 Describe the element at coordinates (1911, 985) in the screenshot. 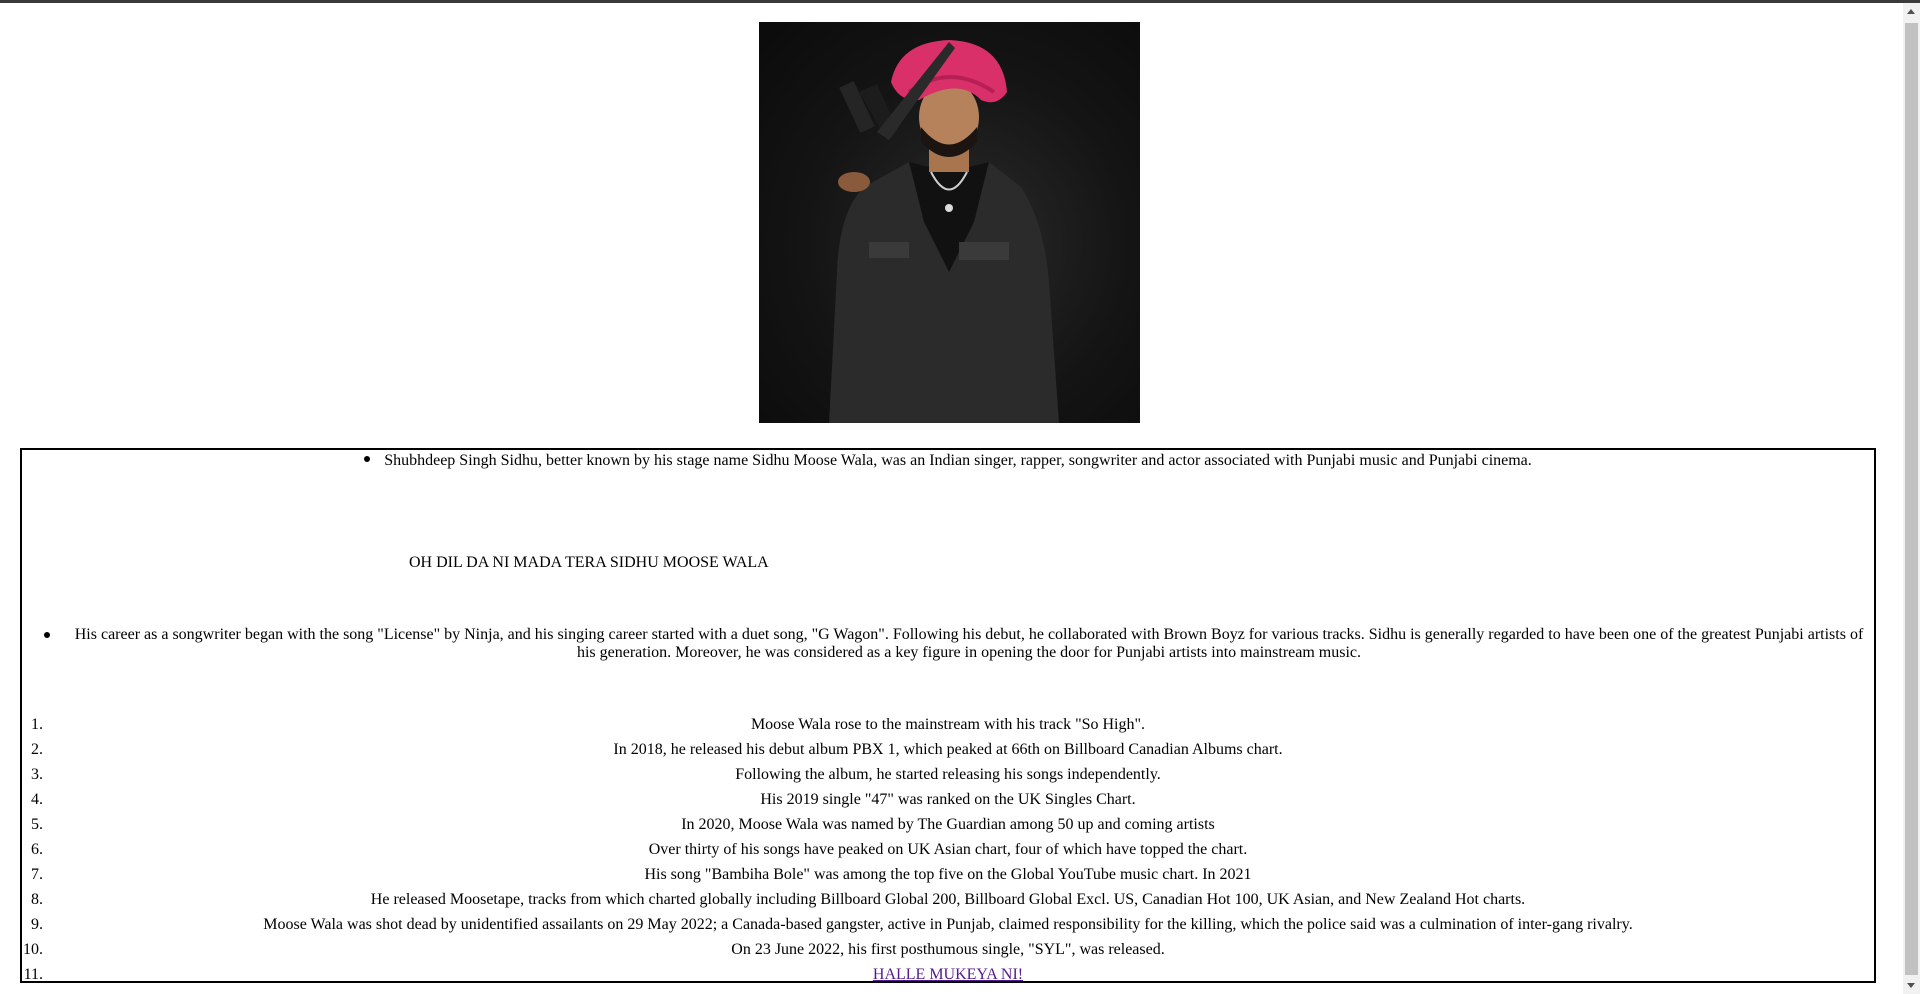

I see `scroll-down-icon` at that location.